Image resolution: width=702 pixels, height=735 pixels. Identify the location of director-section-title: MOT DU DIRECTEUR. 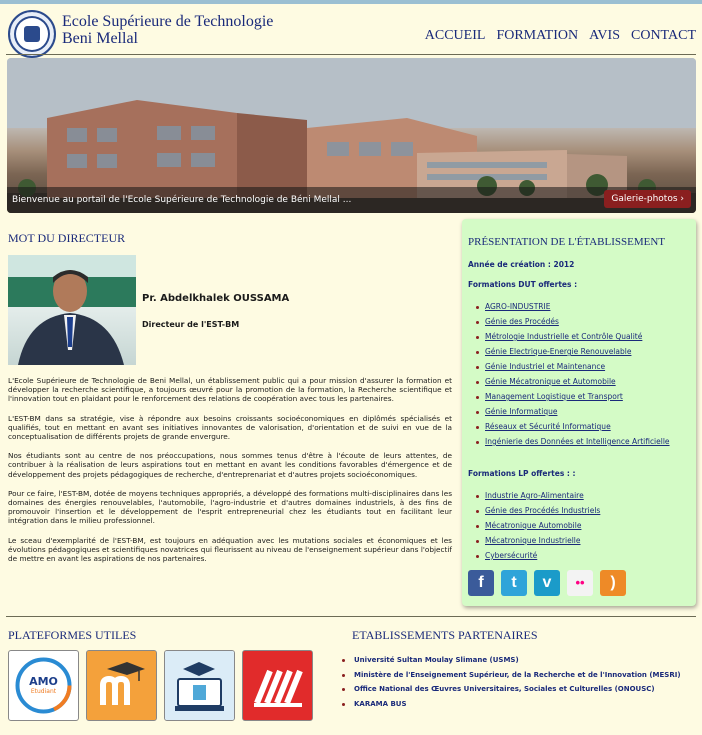
(67, 238).